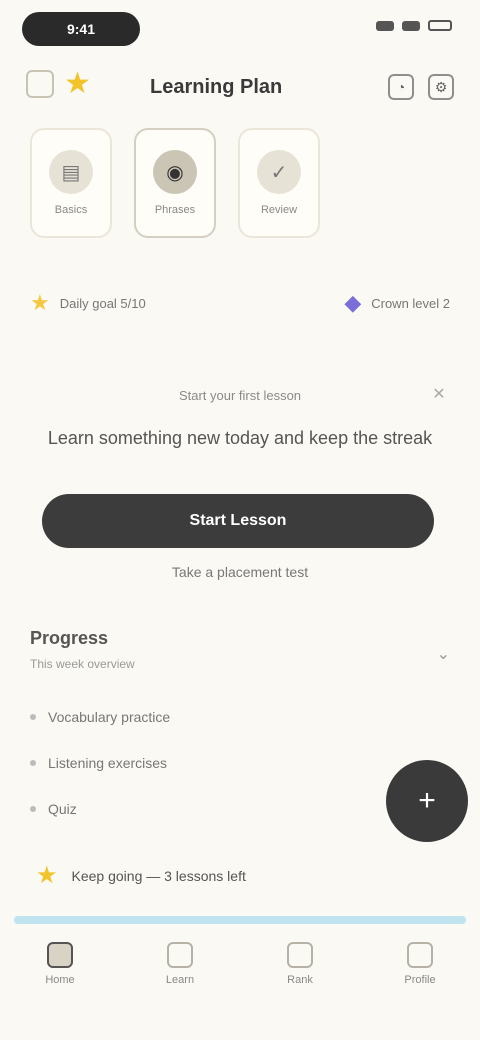 This screenshot has width=480, height=1040. I want to click on nav-label: Rank, so click(300, 980).